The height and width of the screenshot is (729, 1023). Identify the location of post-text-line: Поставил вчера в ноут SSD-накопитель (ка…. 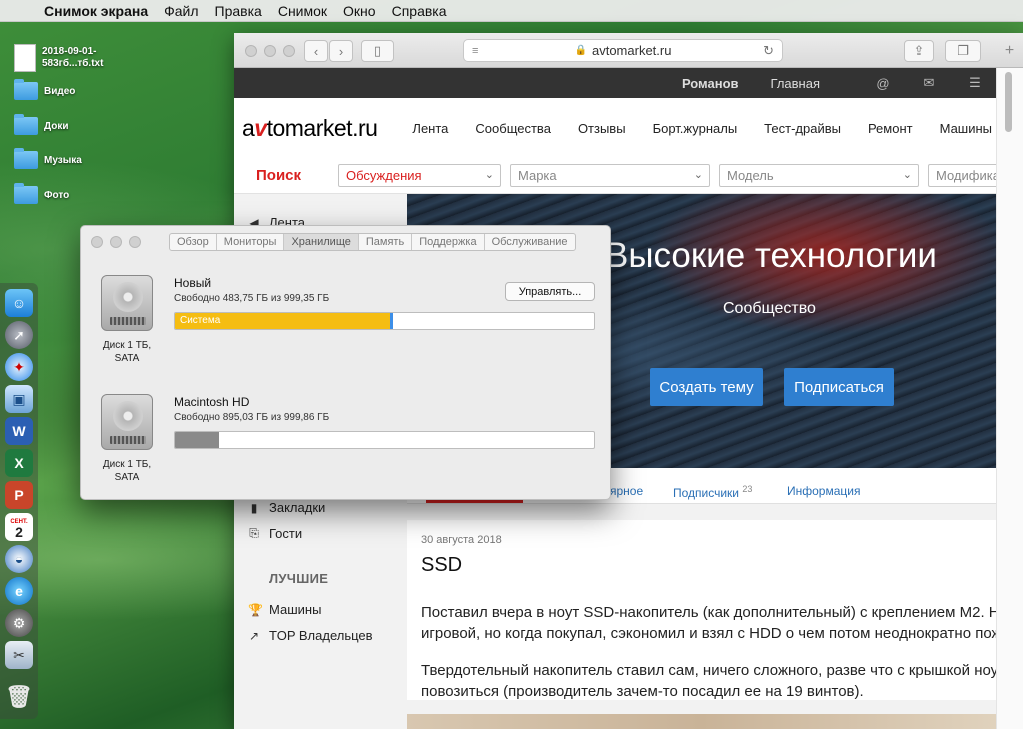
(710, 612).